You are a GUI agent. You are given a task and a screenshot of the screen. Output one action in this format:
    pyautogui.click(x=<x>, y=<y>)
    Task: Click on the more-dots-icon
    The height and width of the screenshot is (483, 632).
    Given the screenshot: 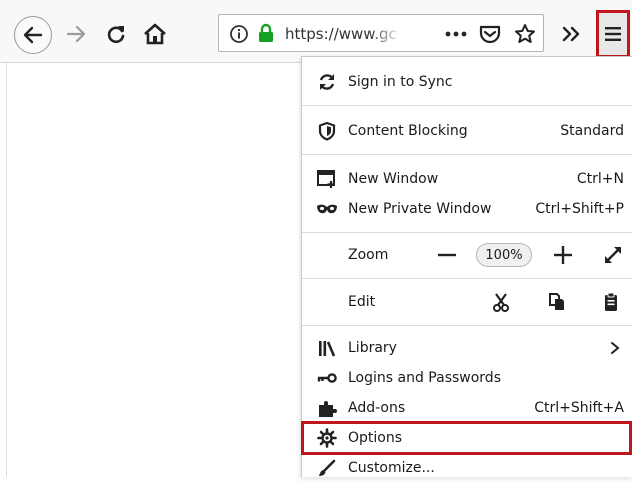 What is the action you would take?
    pyautogui.click(x=456, y=34)
    